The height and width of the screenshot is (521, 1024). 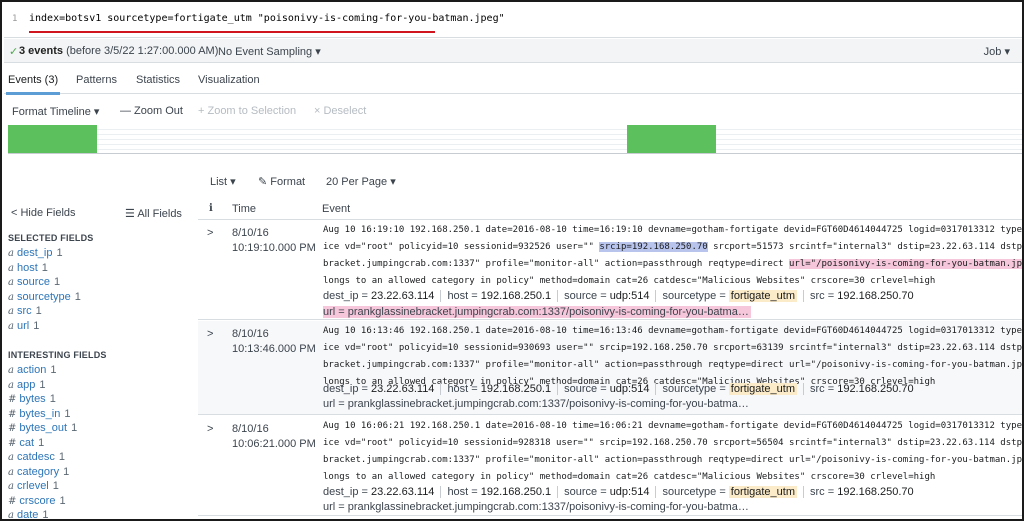 I want to click on sidebar-field-action: a action 1, so click(x=32, y=370).